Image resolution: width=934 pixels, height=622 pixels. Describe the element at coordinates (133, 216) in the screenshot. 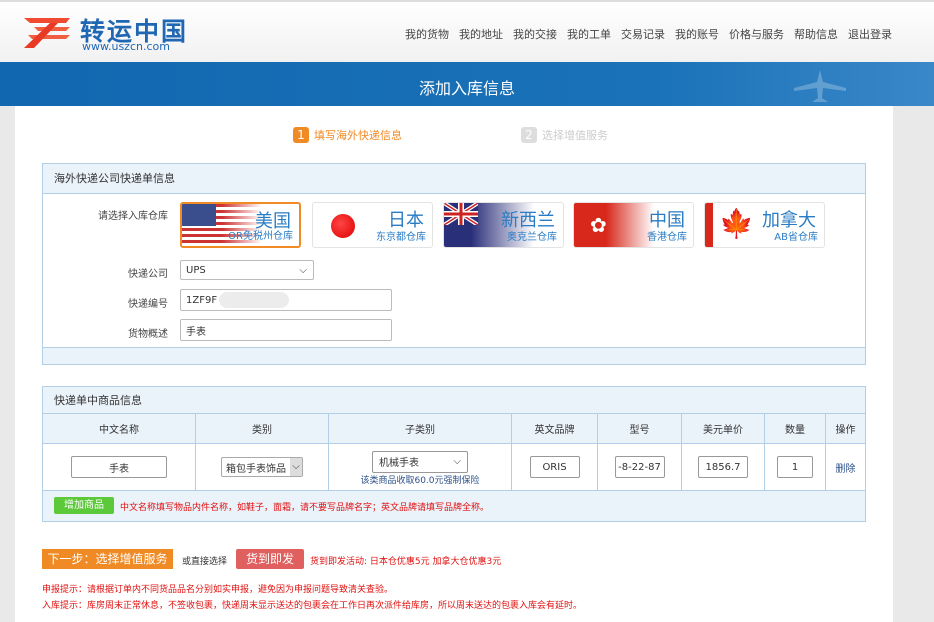

I see `warehouse-label: 请选择入库仓库` at that location.